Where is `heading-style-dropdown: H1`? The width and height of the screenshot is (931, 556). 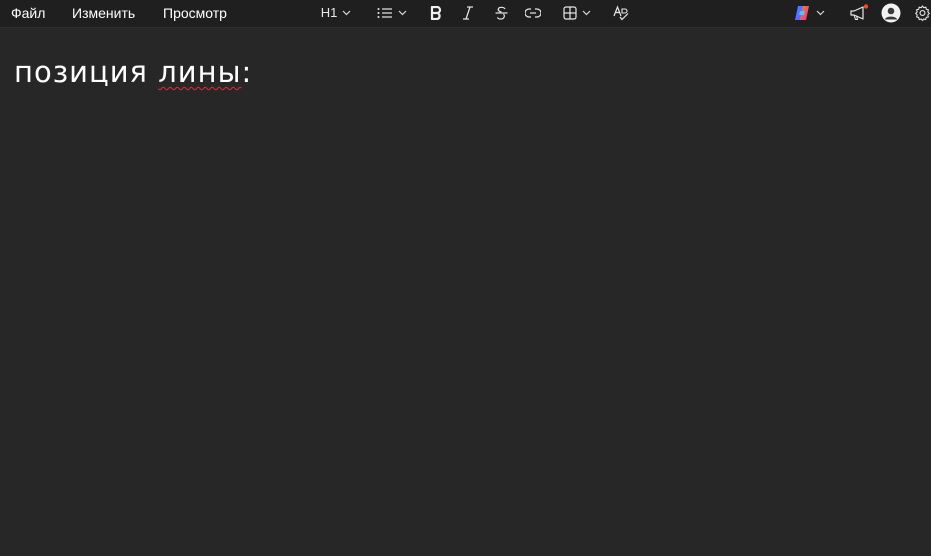
heading-style-dropdown: H1 is located at coordinates (336, 13).